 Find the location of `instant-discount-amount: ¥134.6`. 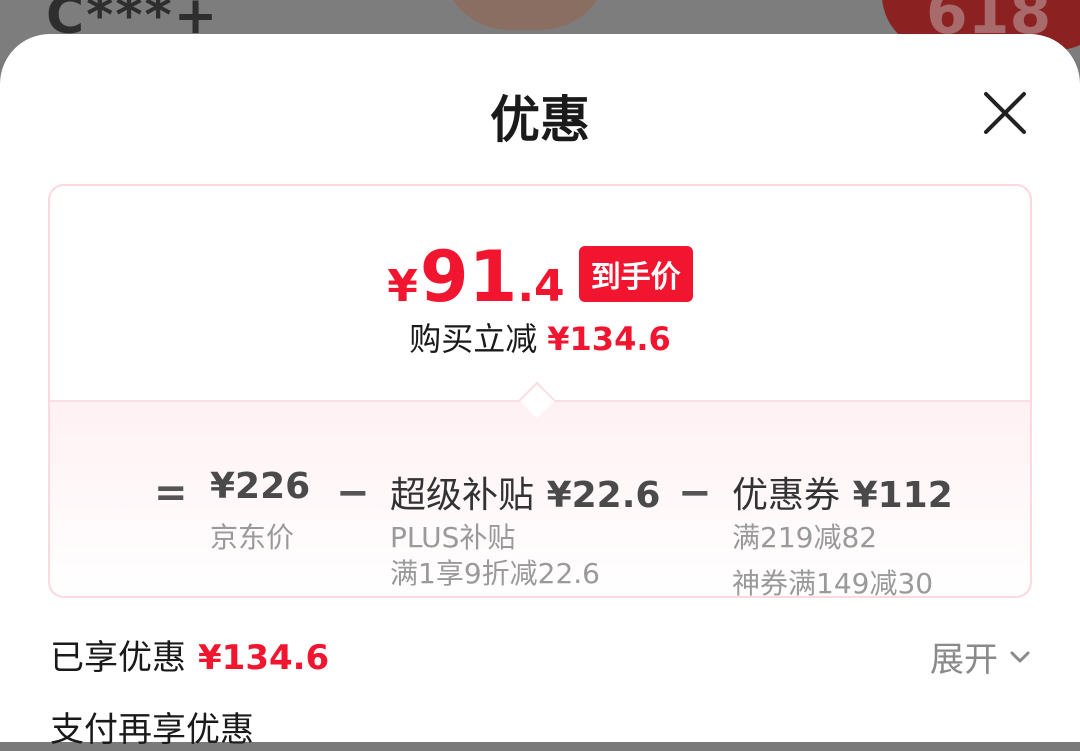

instant-discount-amount: ¥134.6 is located at coordinates (609, 339).